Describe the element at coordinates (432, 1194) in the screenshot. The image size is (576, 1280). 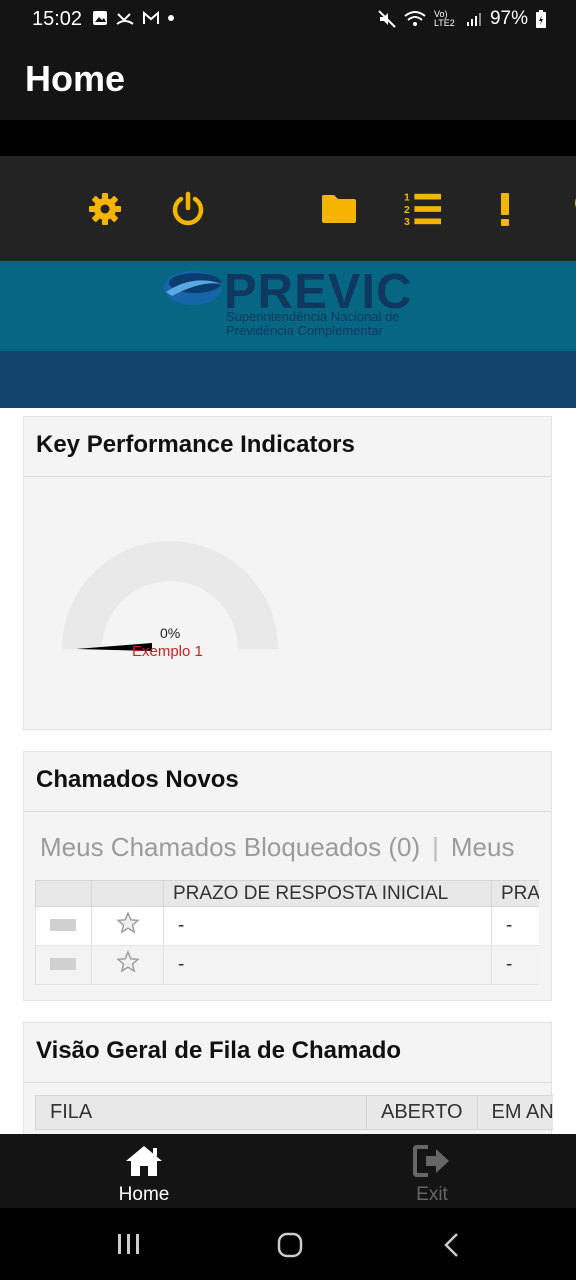
I see `nav-exit-label: Exit` at that location.